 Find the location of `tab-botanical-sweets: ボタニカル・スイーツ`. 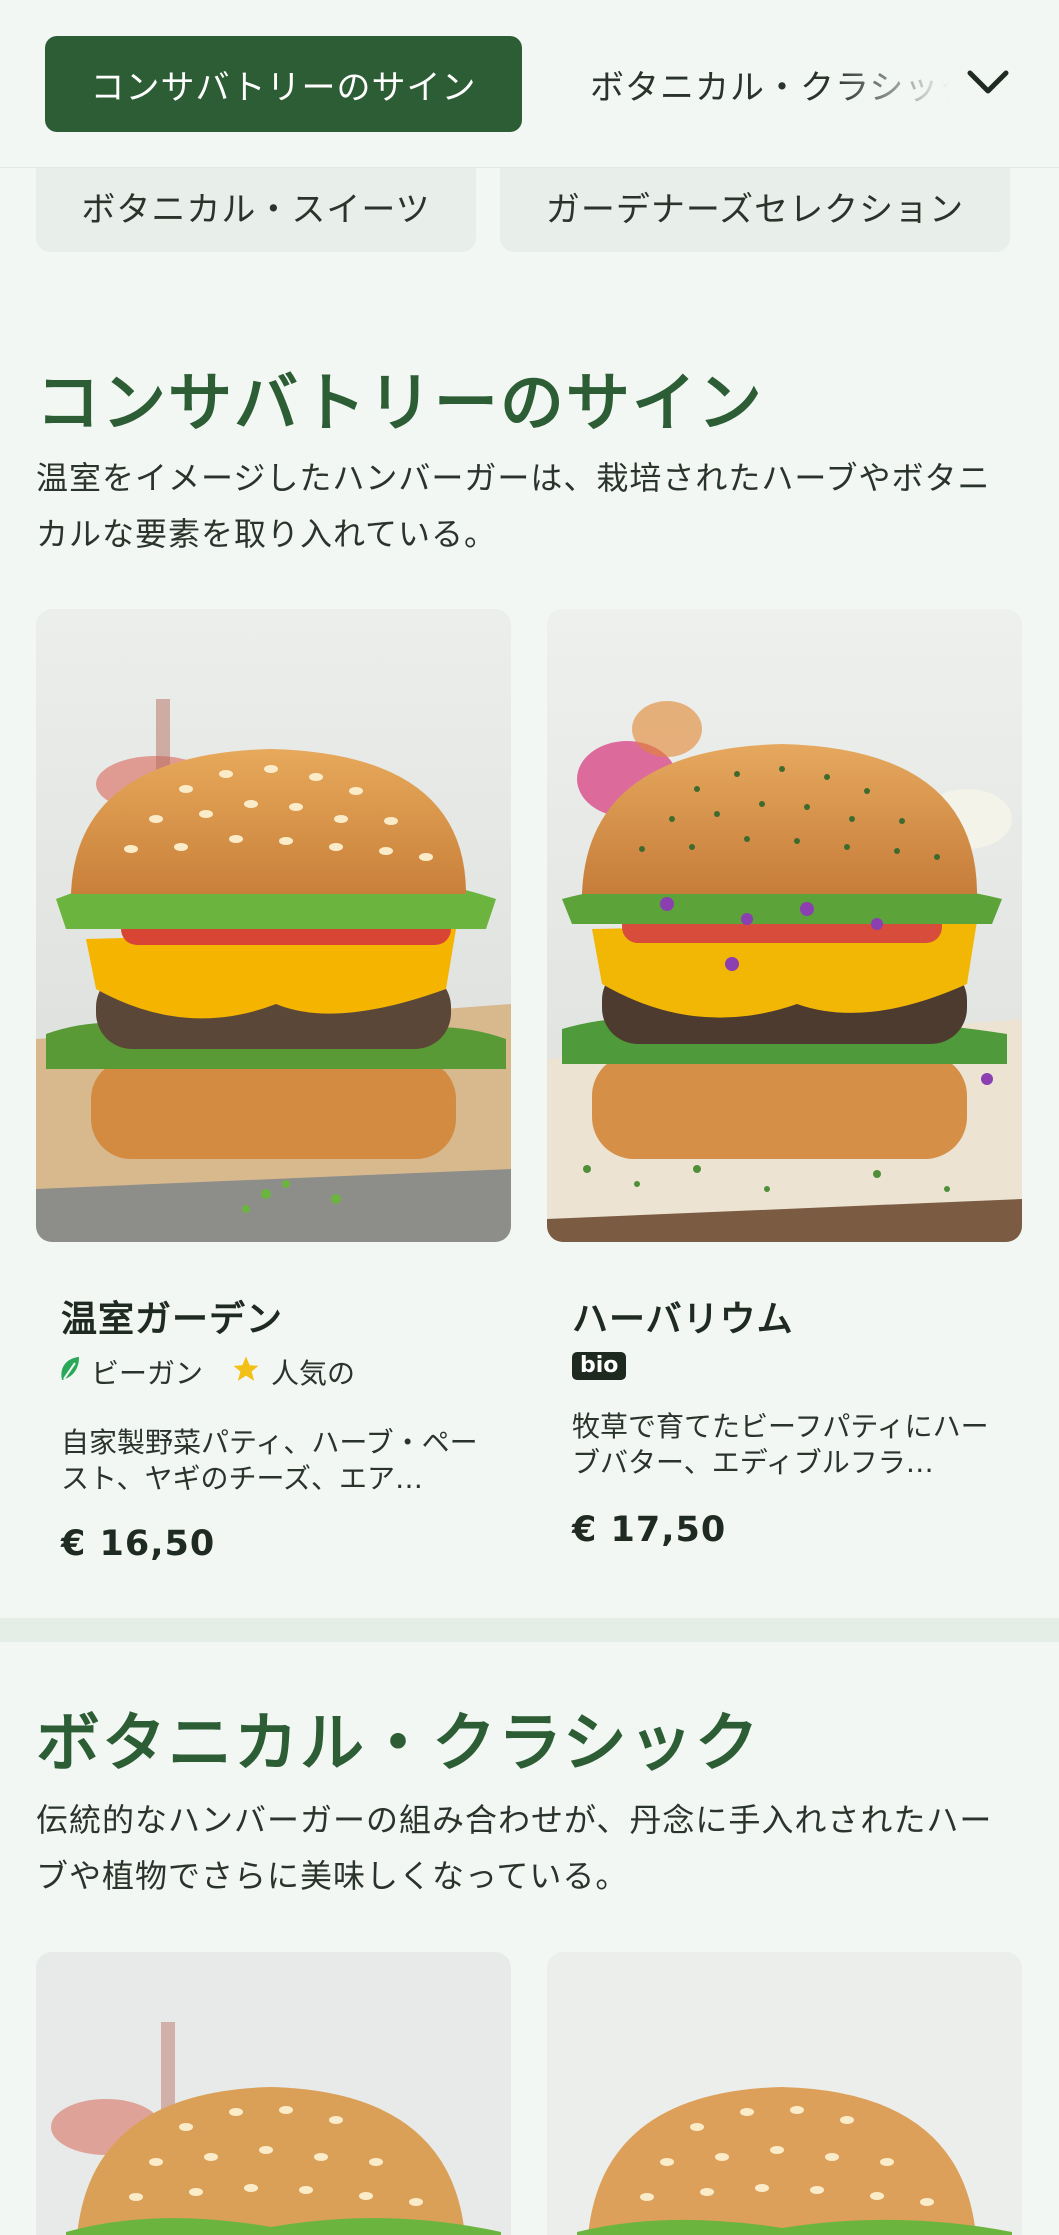

tab-botanical-sweets: ボタニカル・スイーツ is located at coordinates (256, 206).